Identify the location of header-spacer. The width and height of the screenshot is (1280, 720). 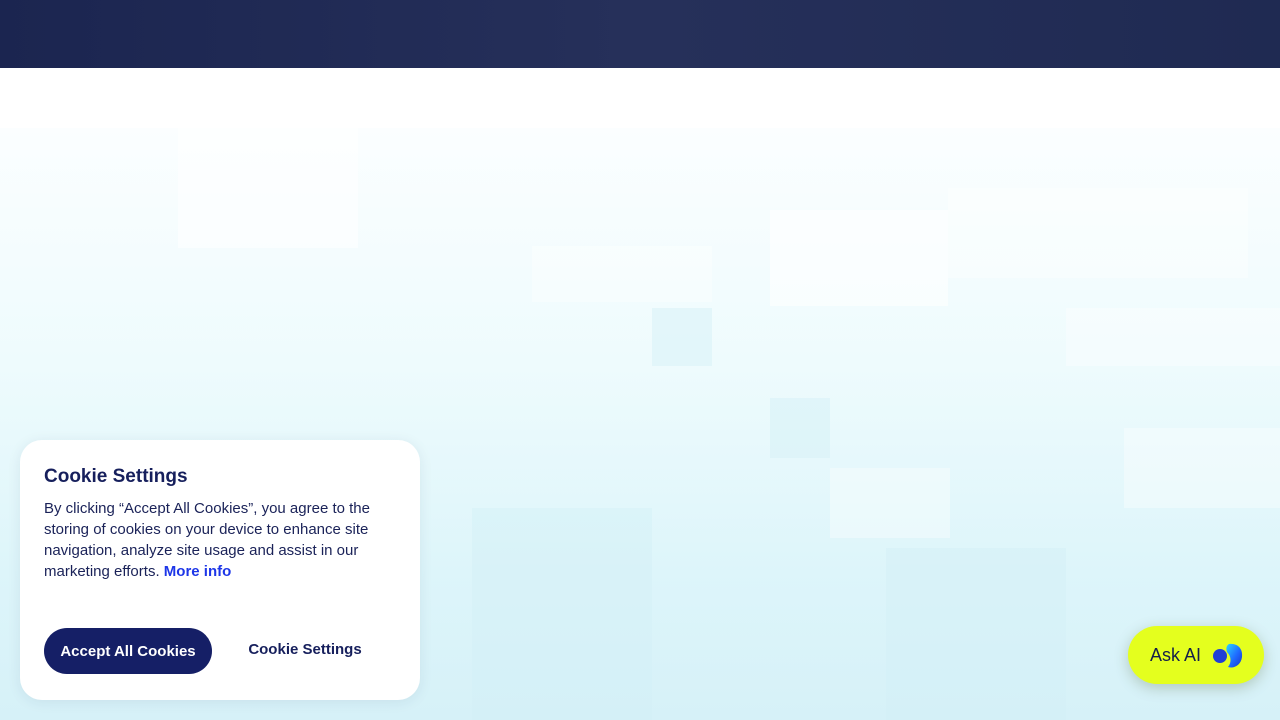
(640, 98).